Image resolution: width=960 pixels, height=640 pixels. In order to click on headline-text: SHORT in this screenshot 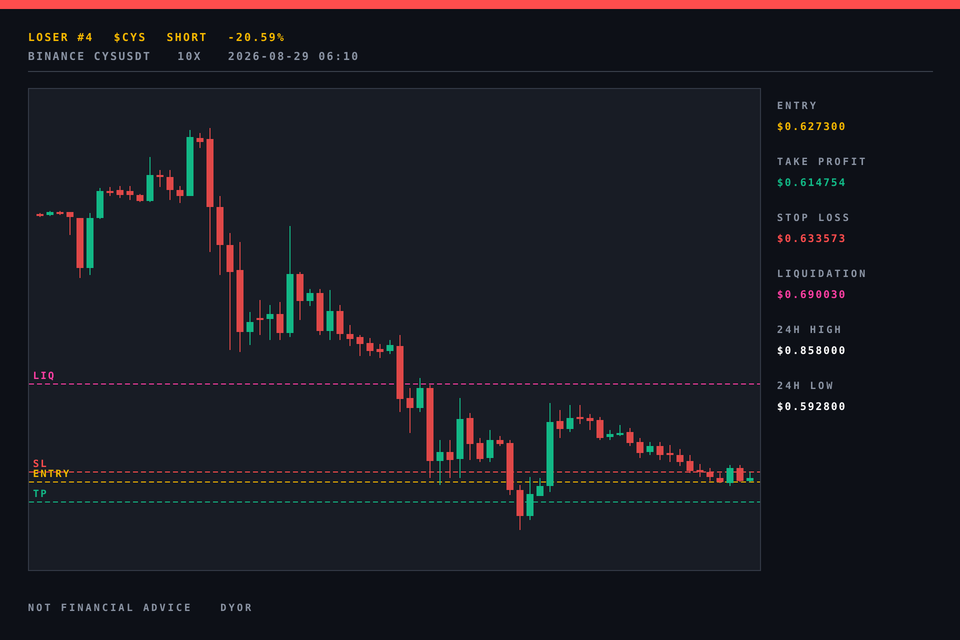, I will do `click(187, 37)`.